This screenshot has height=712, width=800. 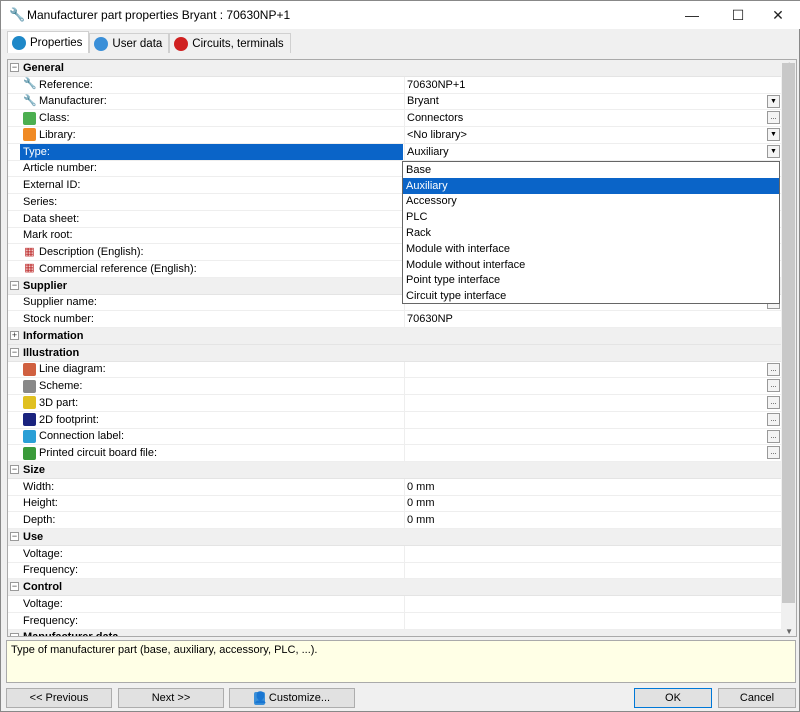 I want to click on minimize-button: —, so click(x=692, y=15).